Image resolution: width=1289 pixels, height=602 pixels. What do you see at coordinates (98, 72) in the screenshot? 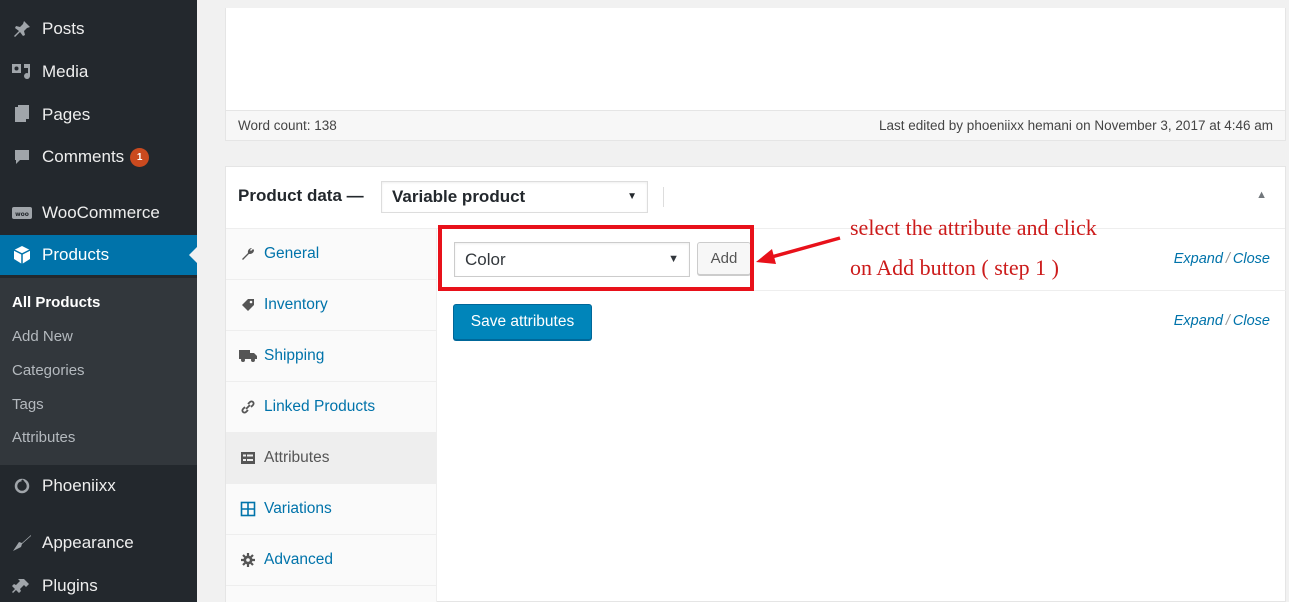
I see `menu-media: Media` at bounding box center [98, 72].